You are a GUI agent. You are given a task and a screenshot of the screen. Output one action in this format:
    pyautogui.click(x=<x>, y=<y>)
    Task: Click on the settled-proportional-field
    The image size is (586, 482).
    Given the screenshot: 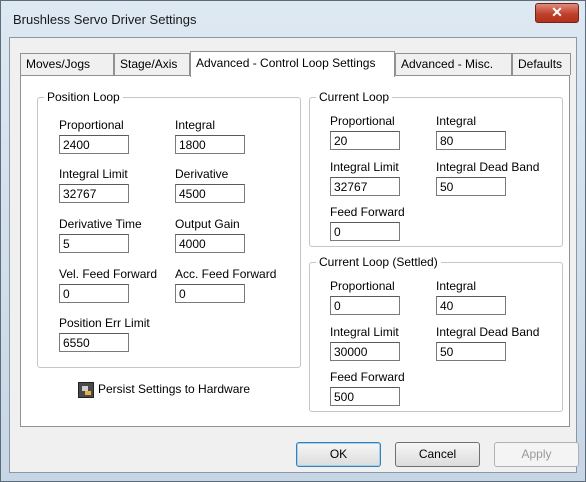 What is the action you would take?
    pyautogui.click(x=365, y=305)
    